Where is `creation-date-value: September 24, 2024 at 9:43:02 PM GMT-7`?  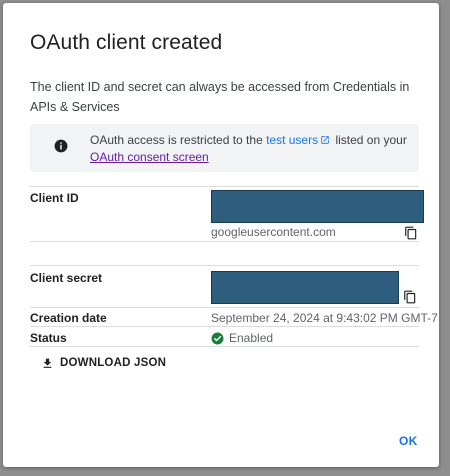
creation-date-value: September 24, 2024 at 9:43:02 PM GMT-7 is located at coordinates (324, 318).